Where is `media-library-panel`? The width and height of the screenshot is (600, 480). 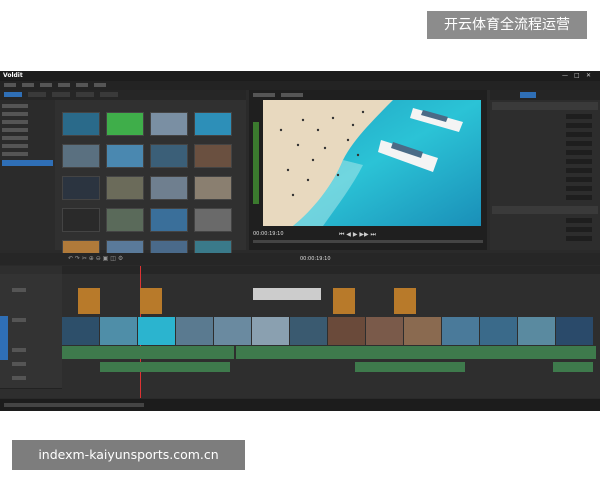 media-library-panel is located at coordinates (123, 177).